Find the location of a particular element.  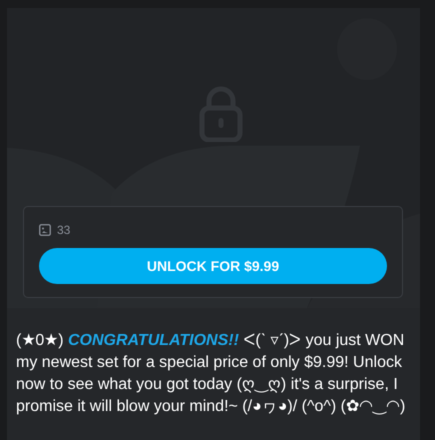

media-count: 33 is located at coordinates (63, 230).